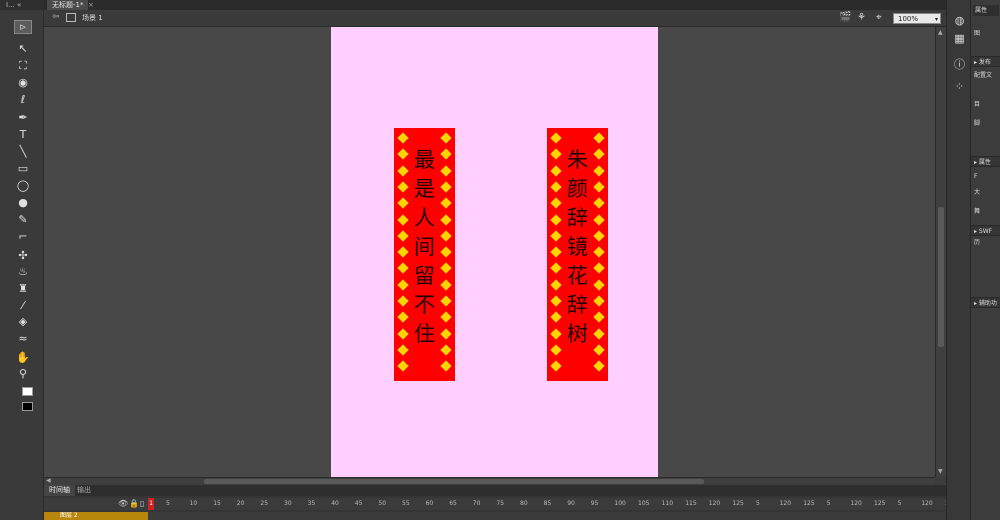  I want to click on subselection-tool-icon: ↖, so click(23, 49).